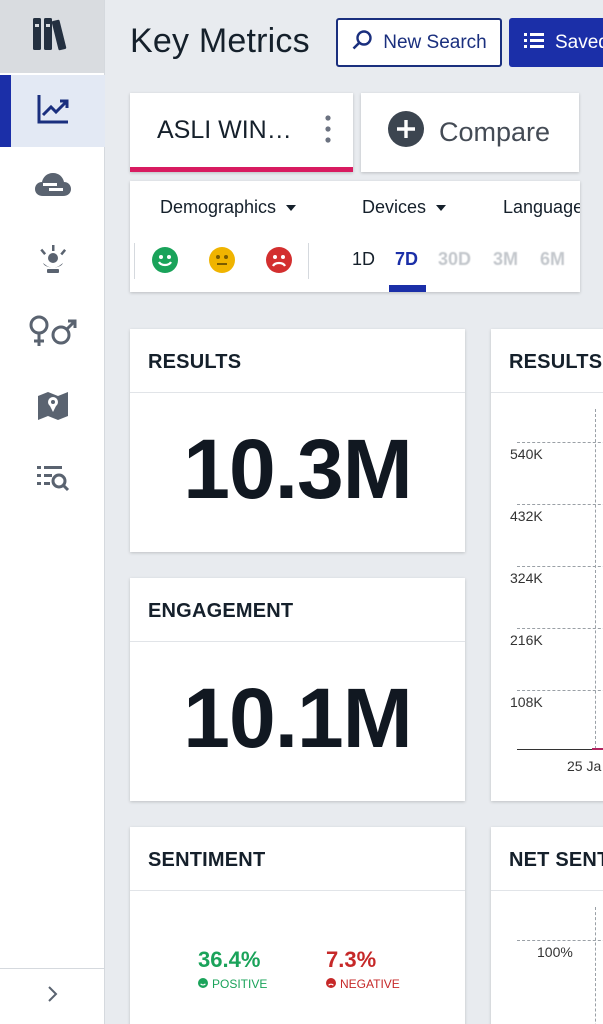  I want to click on page-title: Key Metrics, so click(220, 41).